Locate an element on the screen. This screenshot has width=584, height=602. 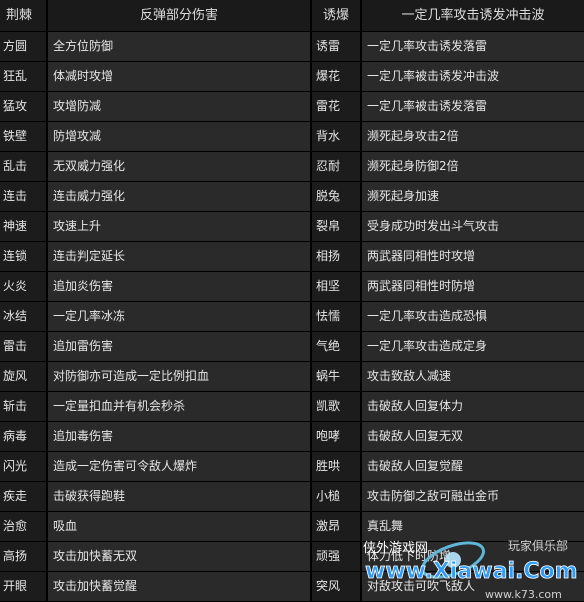
skill-effect-cell: 两武器同相性时防增 is located at coordinates (473, 287).